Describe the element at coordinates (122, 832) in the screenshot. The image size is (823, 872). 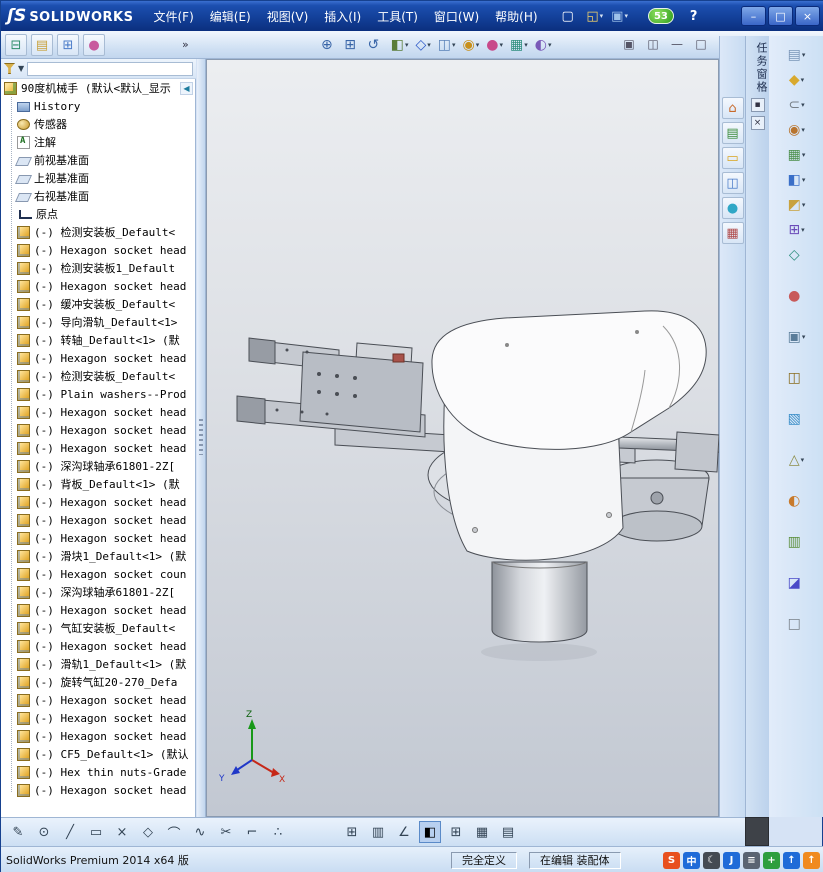
I see `point-icon: ×` at that location.